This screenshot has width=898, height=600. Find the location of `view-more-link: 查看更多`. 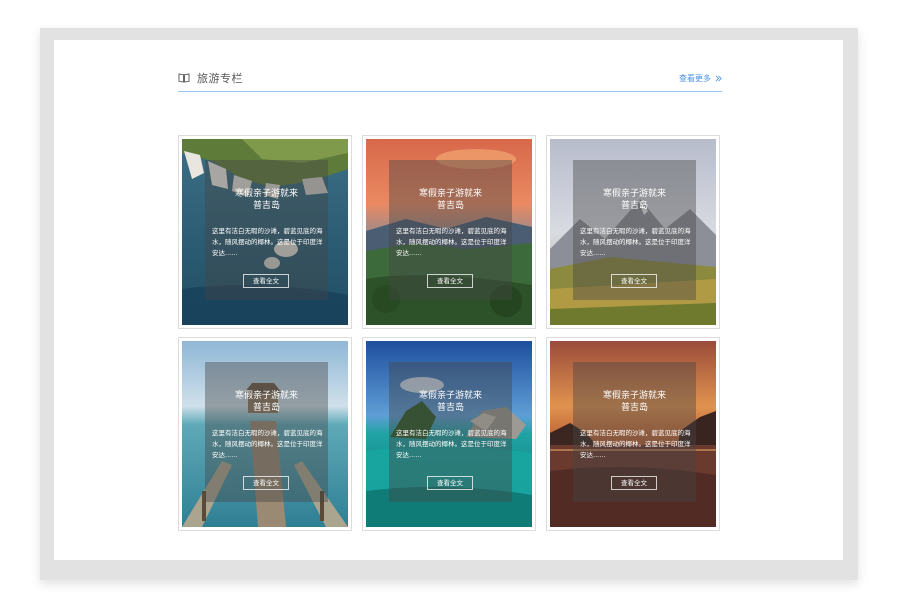

view-more-link: 查看更多 is located at coordinates (700, 78).